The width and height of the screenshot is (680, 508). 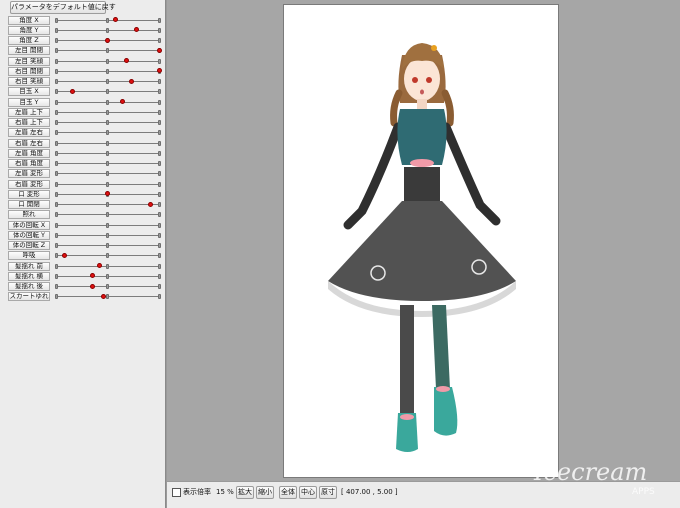 What do you see at coordinates (82, 276) in the screenshot?
I see `param-row: 髪揺れ 横` at bounding box center [82, 276].